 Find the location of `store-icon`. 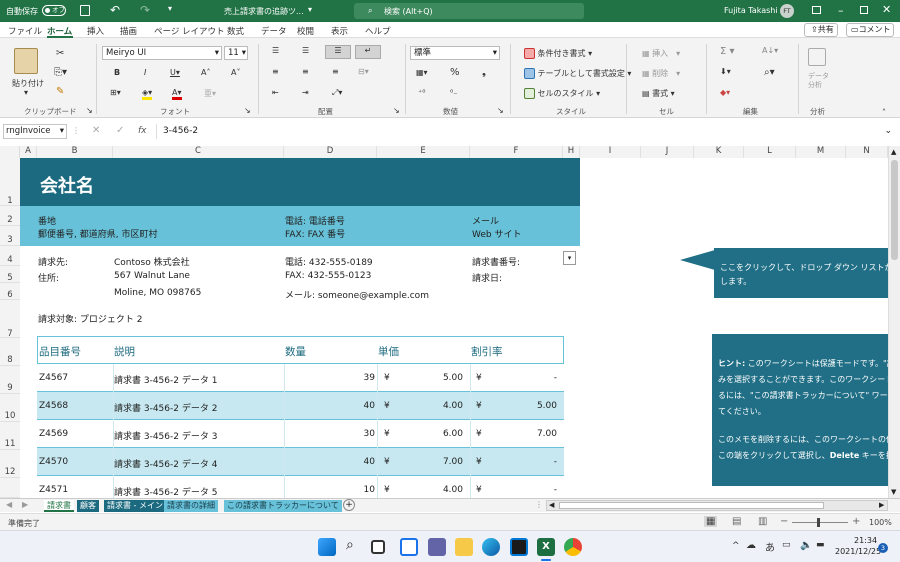

store-icon is located at coordinates (519, 547).